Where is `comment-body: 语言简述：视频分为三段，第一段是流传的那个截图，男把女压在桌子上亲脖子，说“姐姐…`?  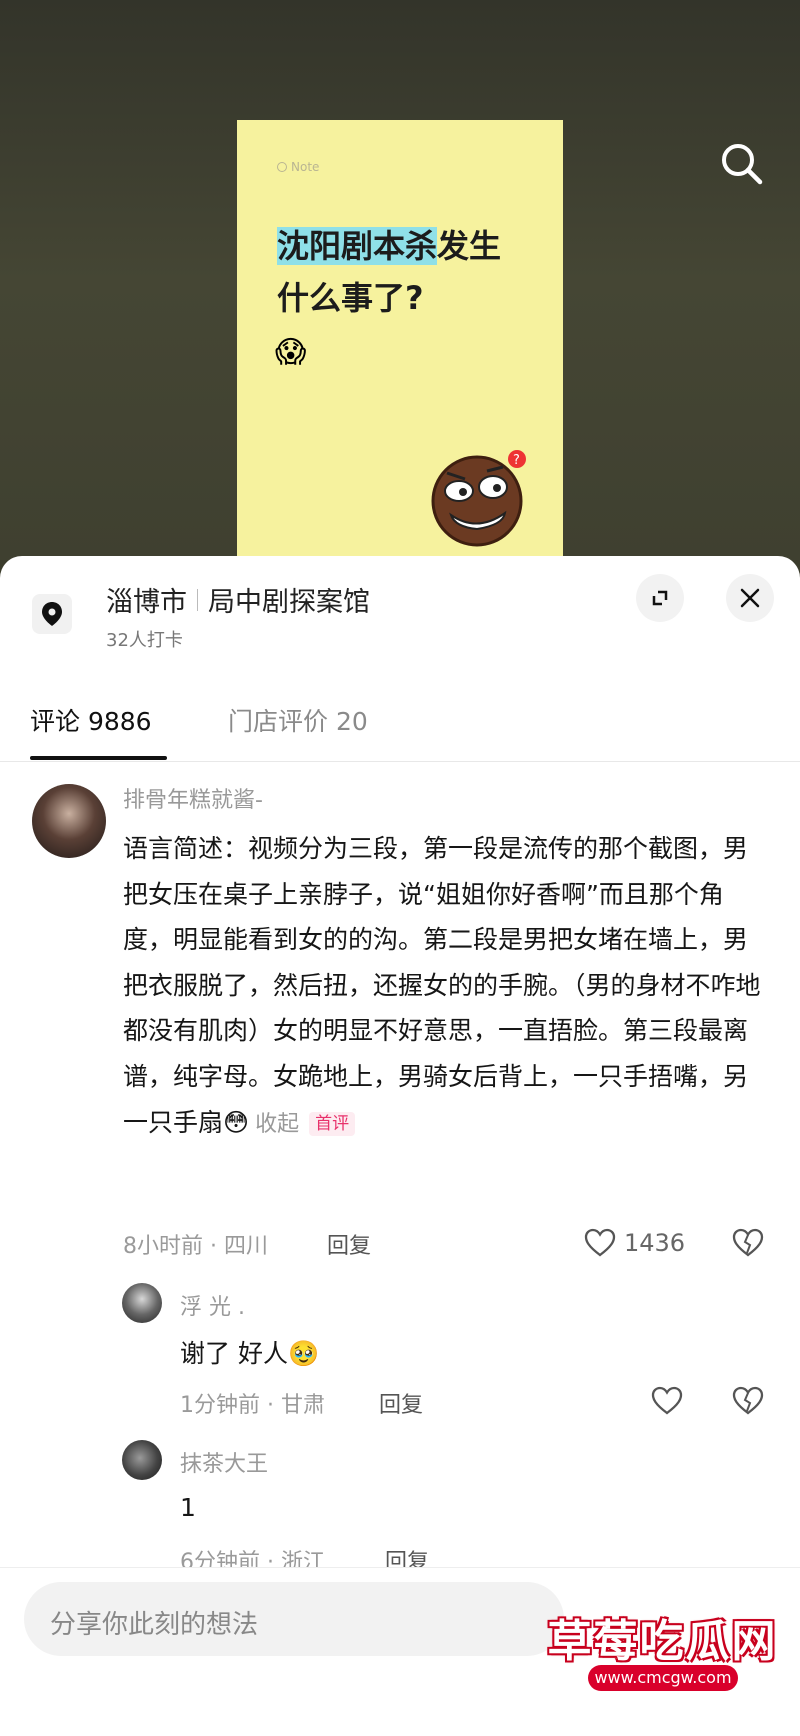 comment-body: 语言简述：视频分为三段，第一段是流传的那个截图，男把女压在桌子上亲脖子，说“姐姐… is located at coordinates (442, 985).